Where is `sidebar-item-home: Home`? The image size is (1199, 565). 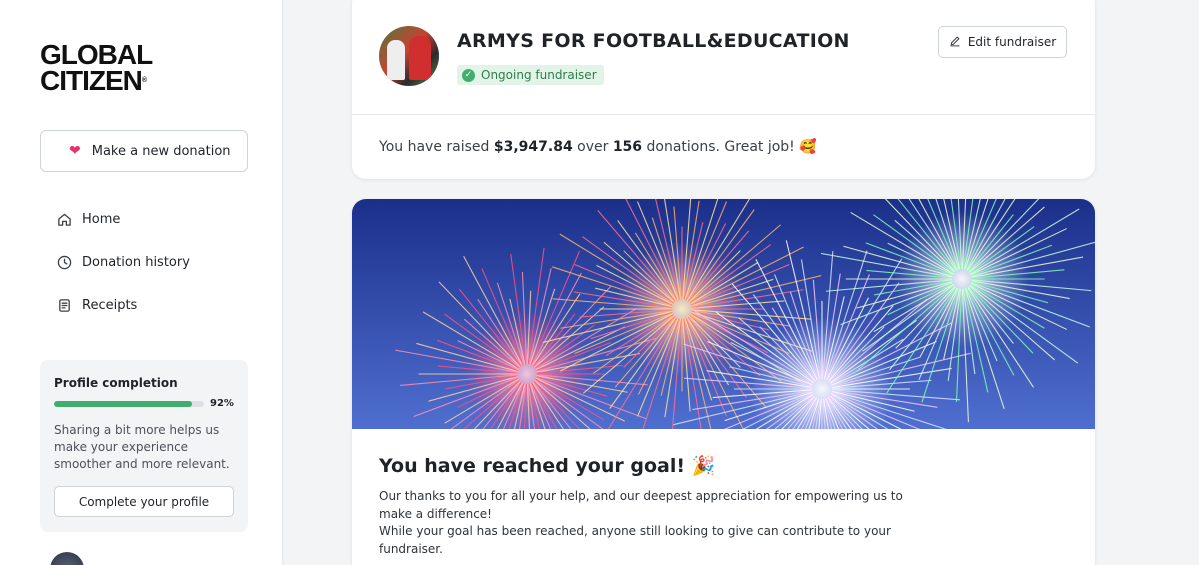
sidebar-item-home: Home is located at coordinates (123, 219).